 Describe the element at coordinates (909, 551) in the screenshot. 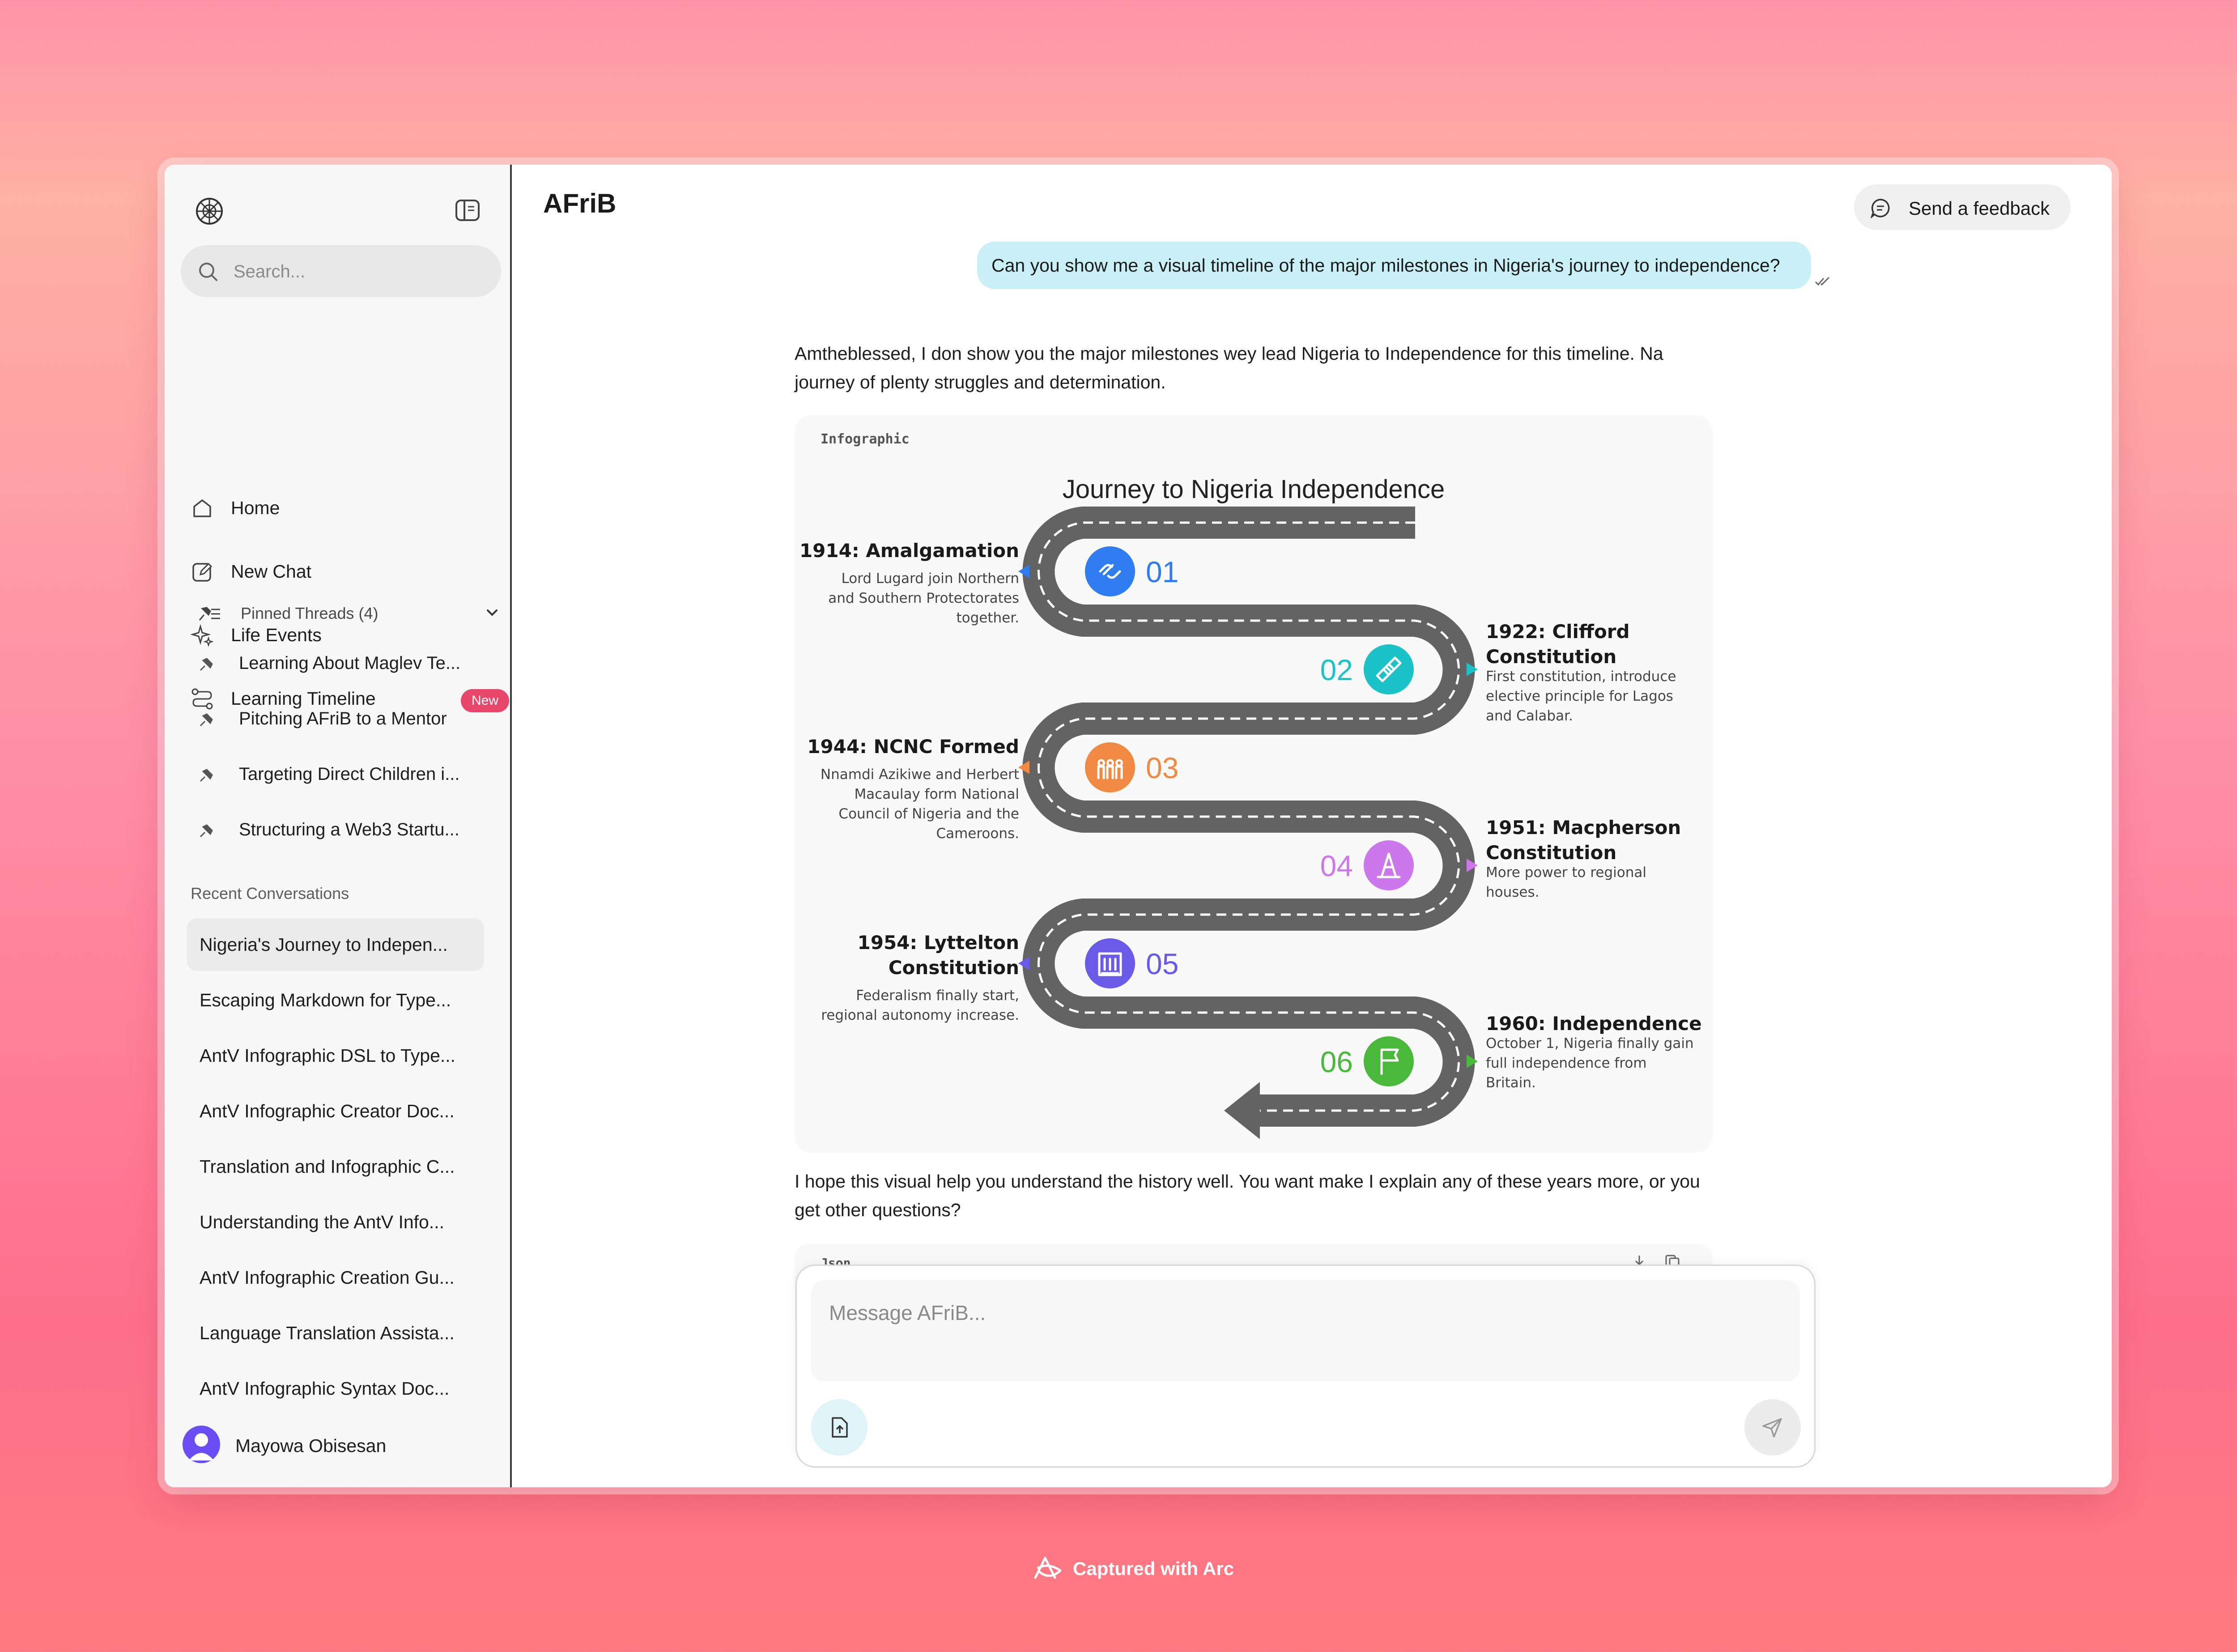

I see `step-01-title: 1914: Amalgamation` at that location.